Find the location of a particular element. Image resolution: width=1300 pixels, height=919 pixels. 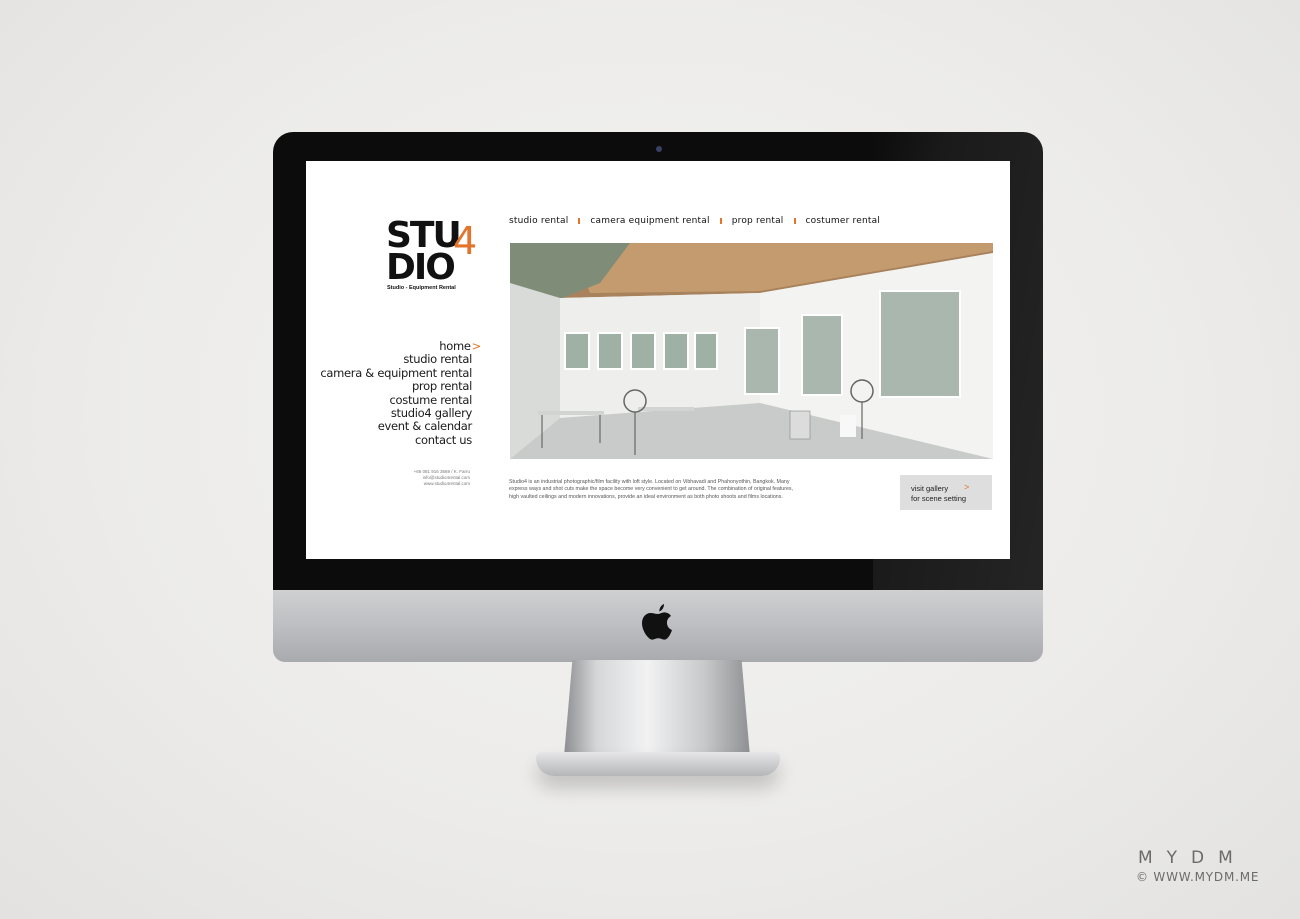

side-nav-contact-us: contact us is located at coordinates (396, 440).